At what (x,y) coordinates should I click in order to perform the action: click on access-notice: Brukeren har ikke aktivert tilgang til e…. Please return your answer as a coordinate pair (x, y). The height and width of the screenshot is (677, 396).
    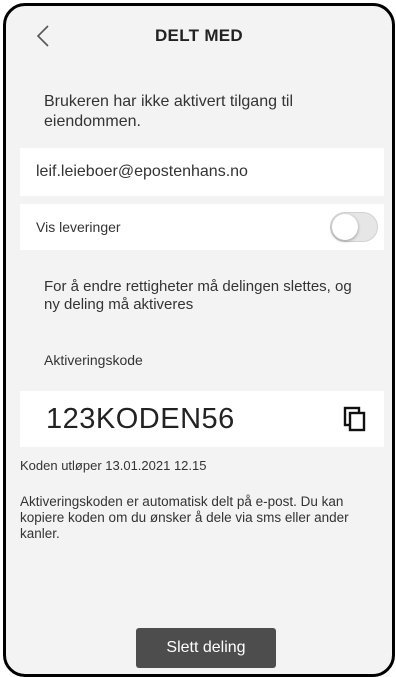
    Looking at the image, I should click on (168, 111).